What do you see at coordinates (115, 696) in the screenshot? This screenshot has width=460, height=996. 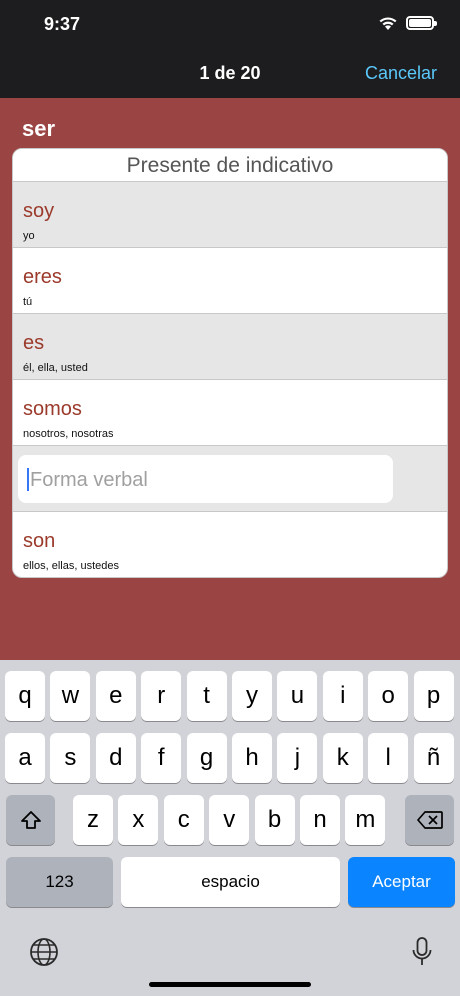 I see `key-e: e` at bounding box center [115, 696].